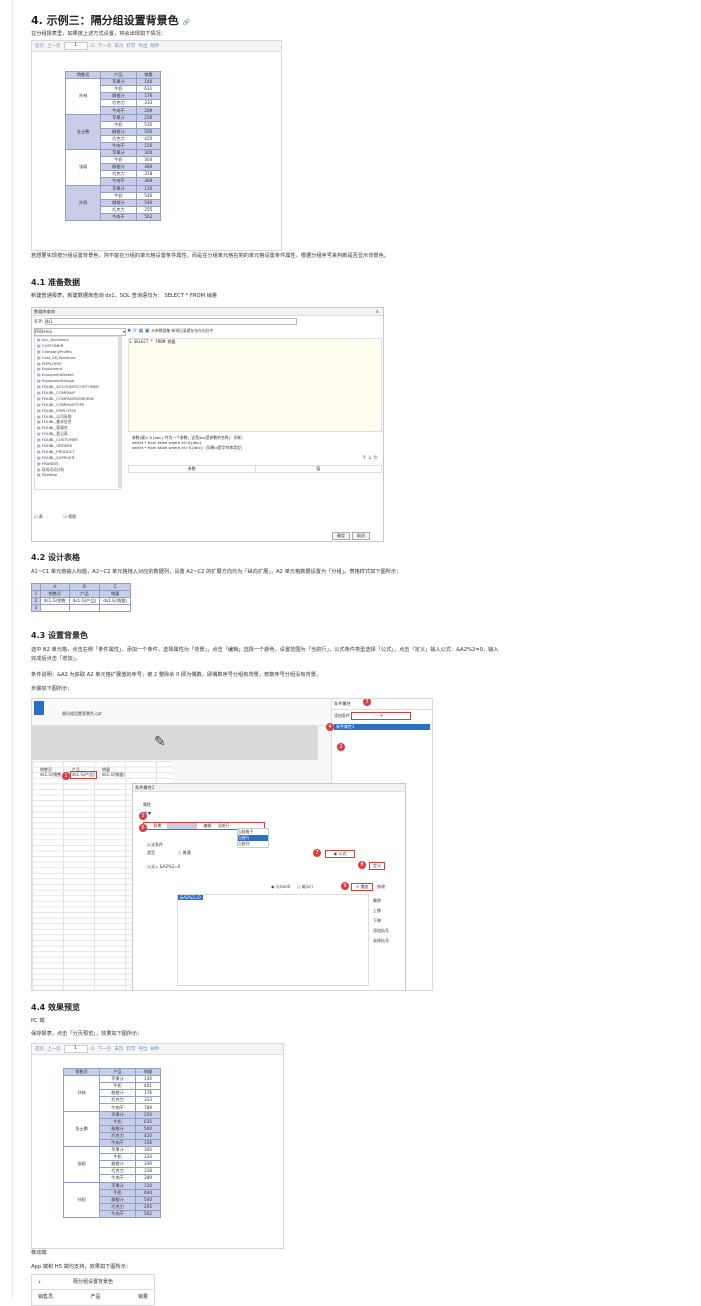 This screenshot has height=1306, width=701. What do you see at coordinates (186, 22) in the screenshot?
I see `link-icon: 🔗` at bounding box center [186, 22].